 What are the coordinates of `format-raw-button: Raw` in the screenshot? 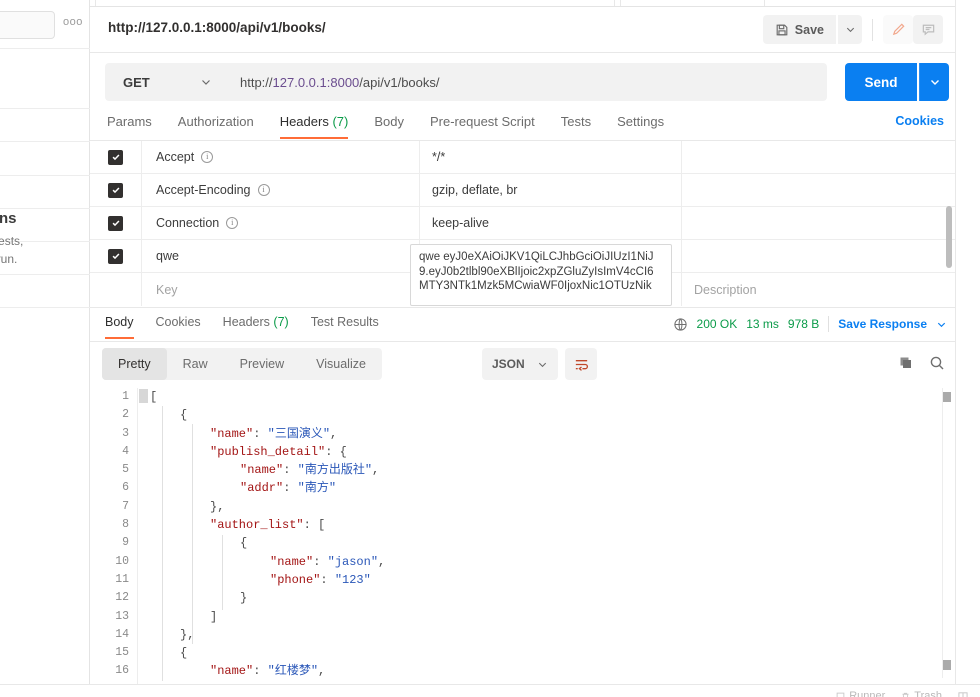 It's located at (195, 364).